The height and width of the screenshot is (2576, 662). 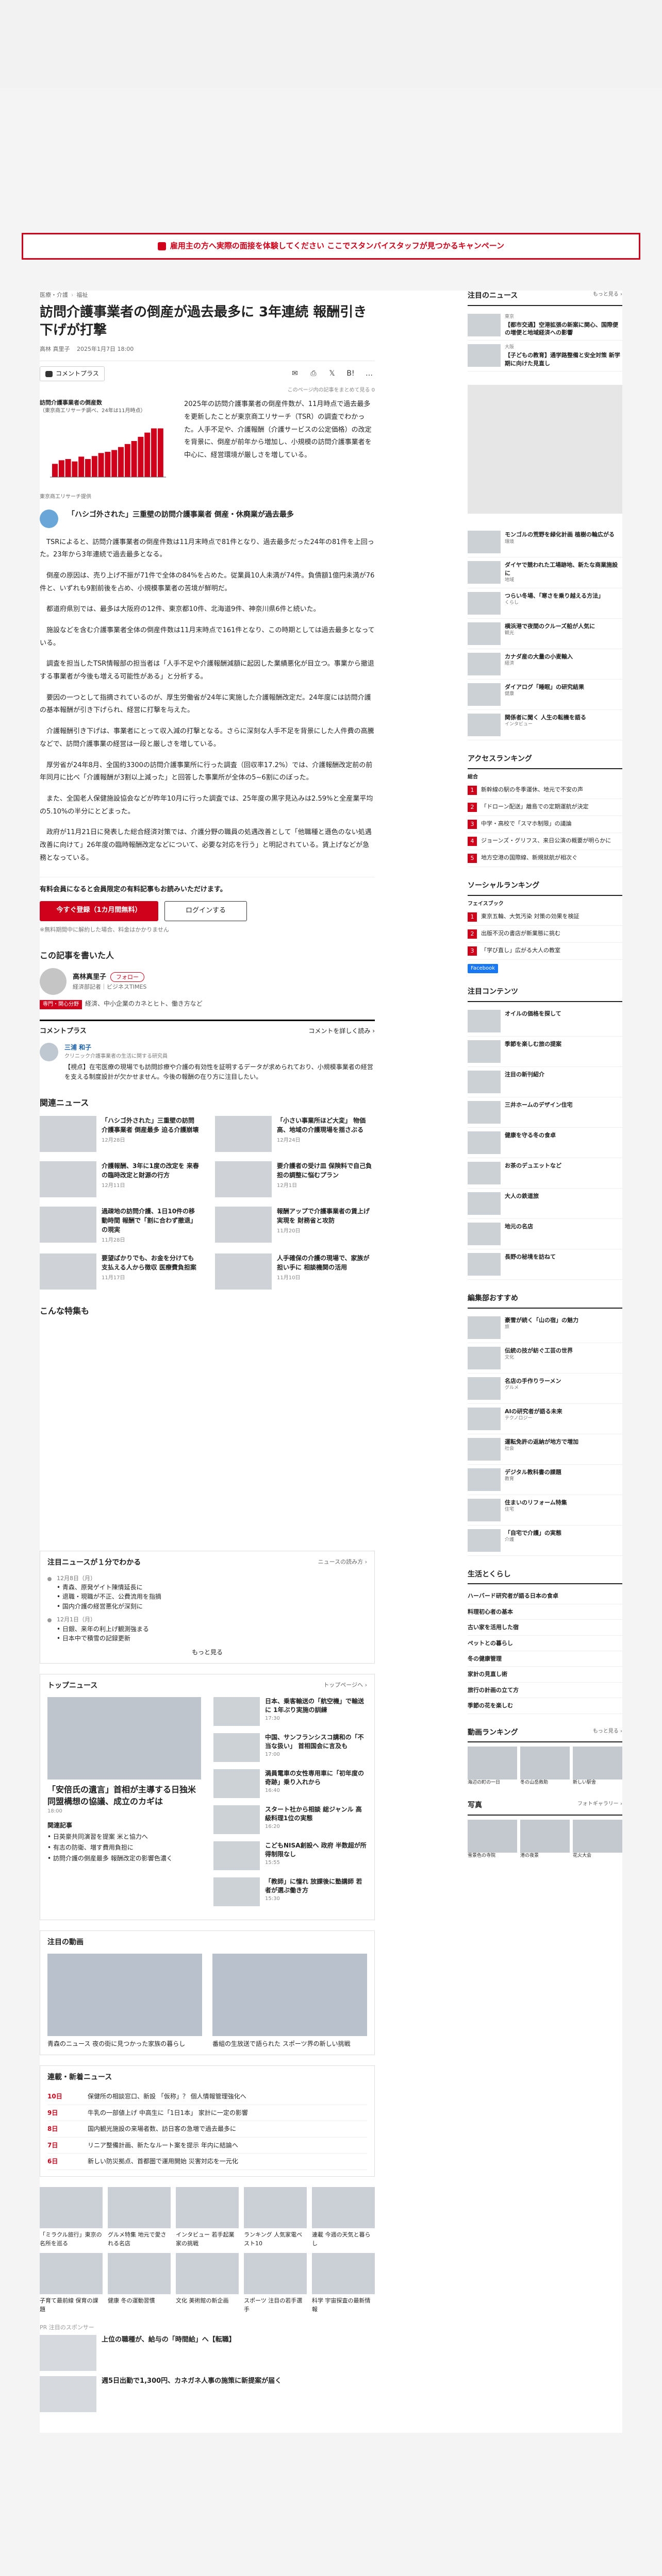 What do you see at coordinates (73, 373) in the screenshot?
I see `comment-plus-button: コメントプラス` at bounding box center [73, 373].